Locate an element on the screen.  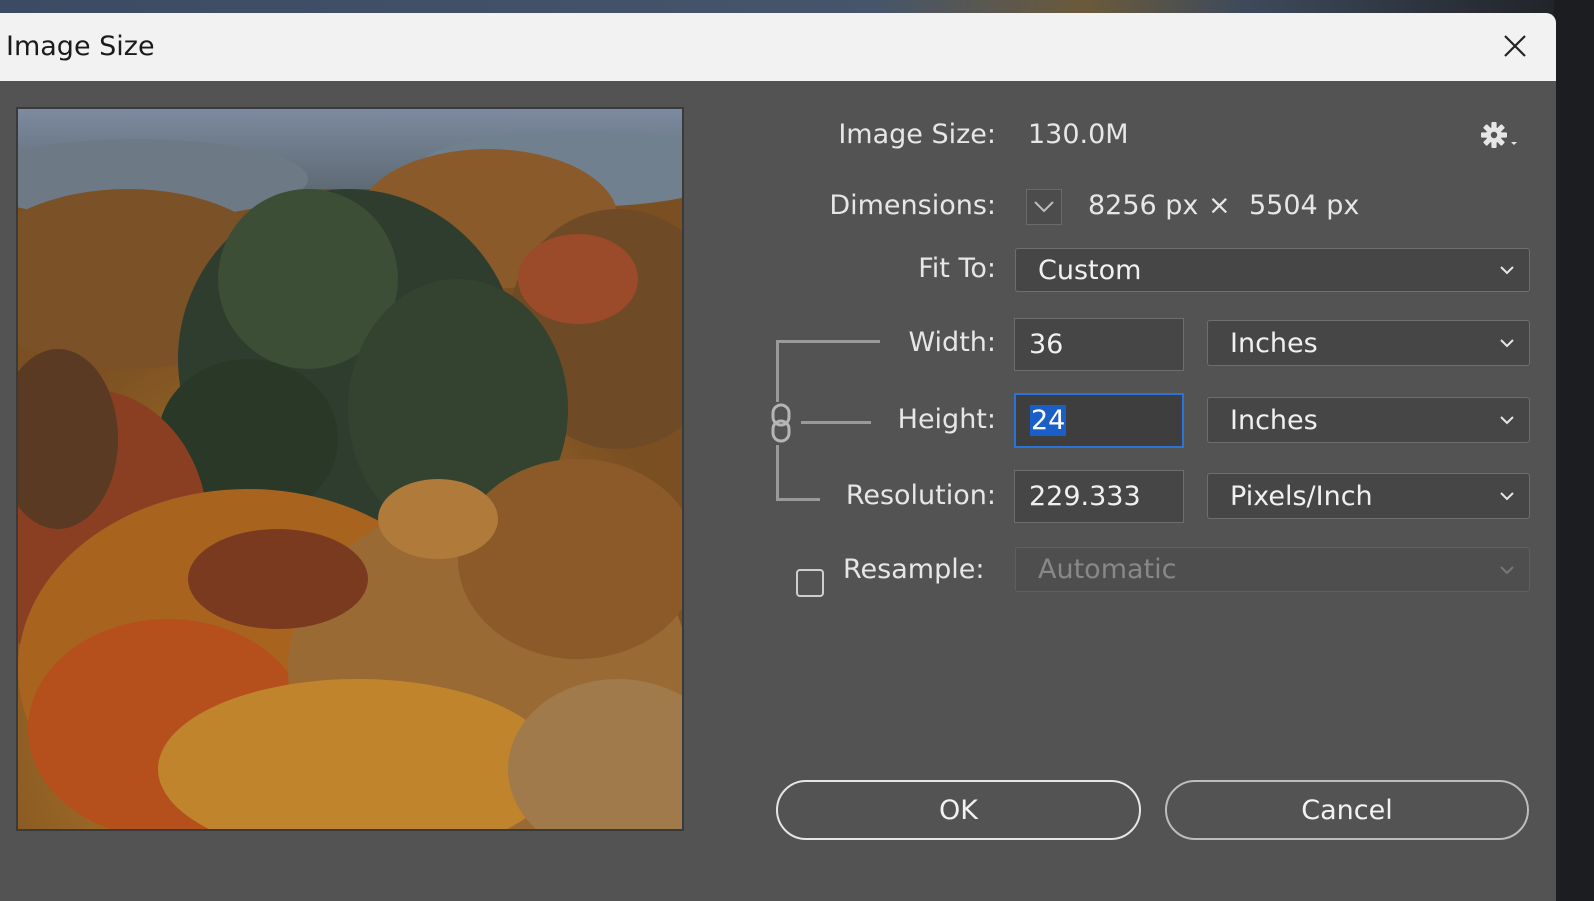
resample-value: Automatic is located at coordinates (1107, 569).